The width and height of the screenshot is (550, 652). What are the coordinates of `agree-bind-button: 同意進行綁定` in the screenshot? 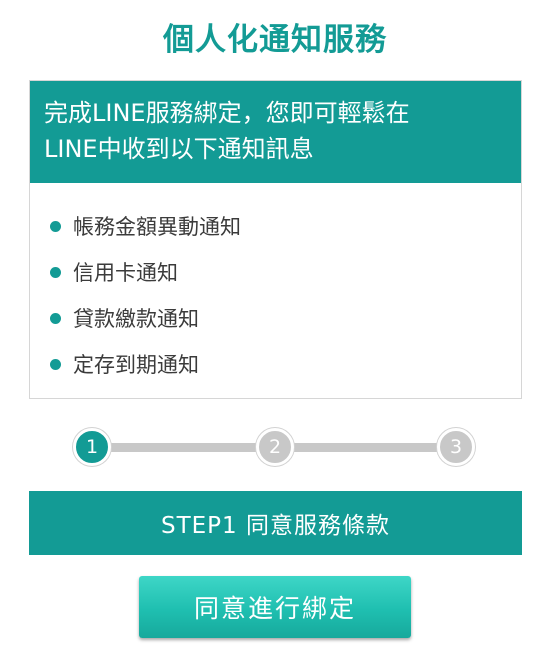 It's located at (275, 607).